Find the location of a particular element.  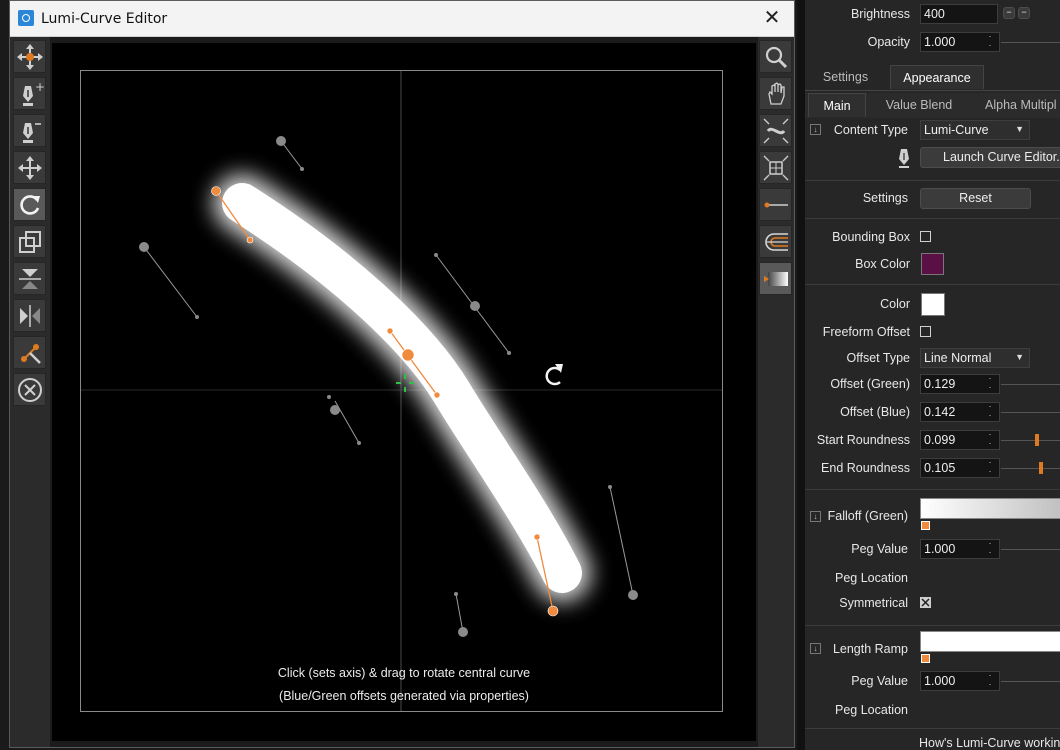

content-type-label: Content Type is located at coordinates (870, 130).